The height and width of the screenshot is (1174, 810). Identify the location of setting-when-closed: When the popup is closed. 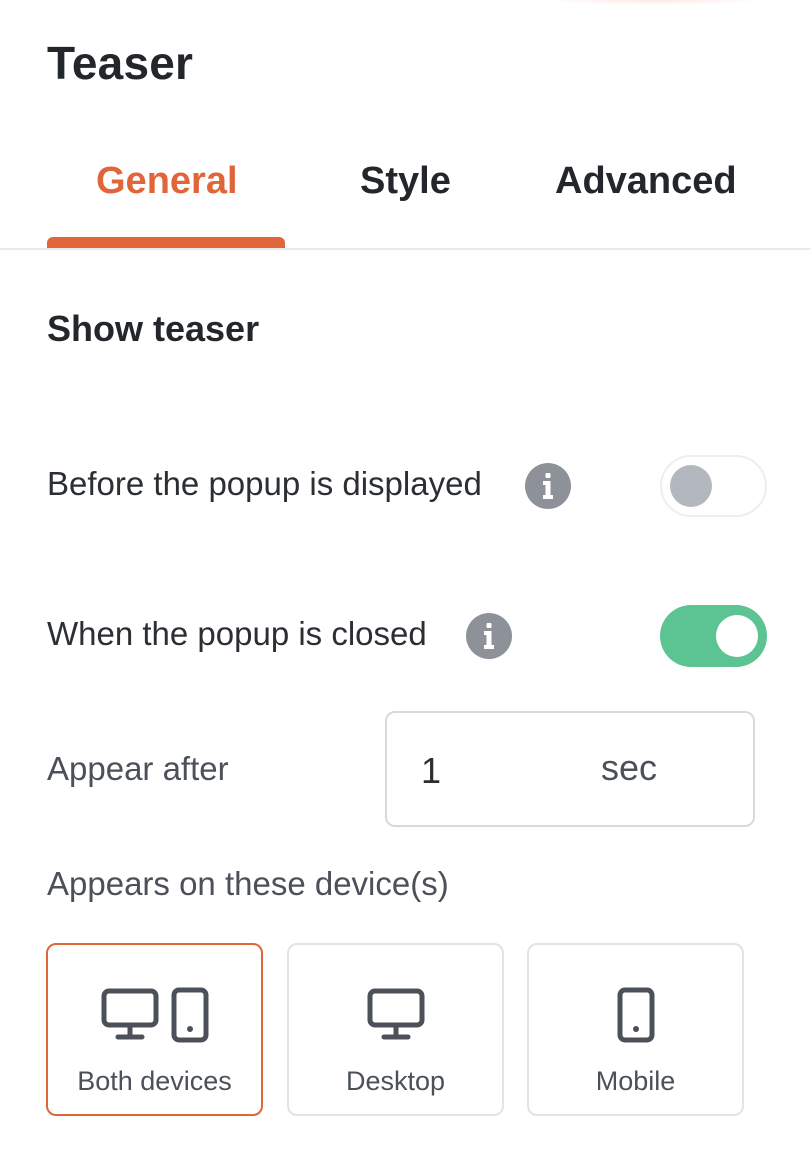
(405, 636).